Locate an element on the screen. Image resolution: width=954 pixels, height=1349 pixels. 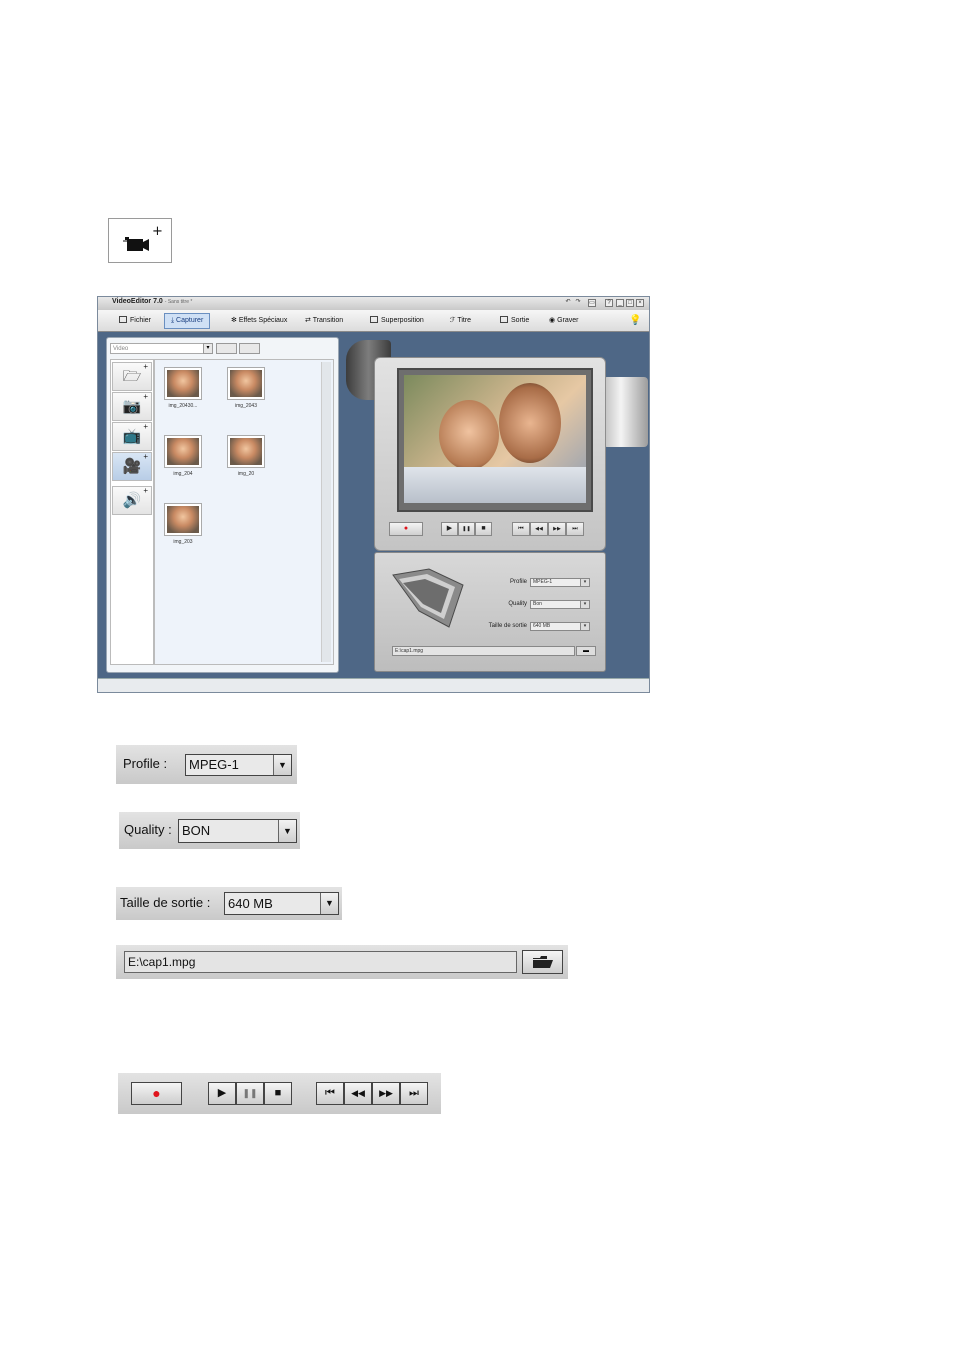
menu-sortie: Sortie is located at coordinates (514, 321).